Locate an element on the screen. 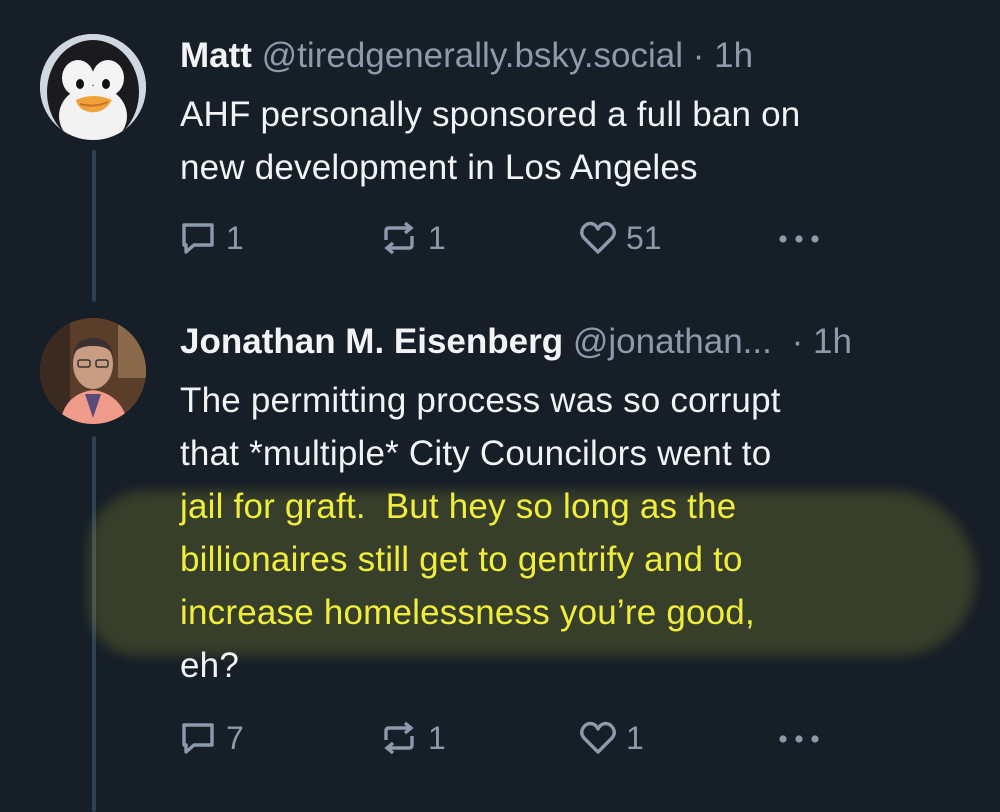  text-line: AHF personally sponsored a full ban on is located at coordinates (490, 114).